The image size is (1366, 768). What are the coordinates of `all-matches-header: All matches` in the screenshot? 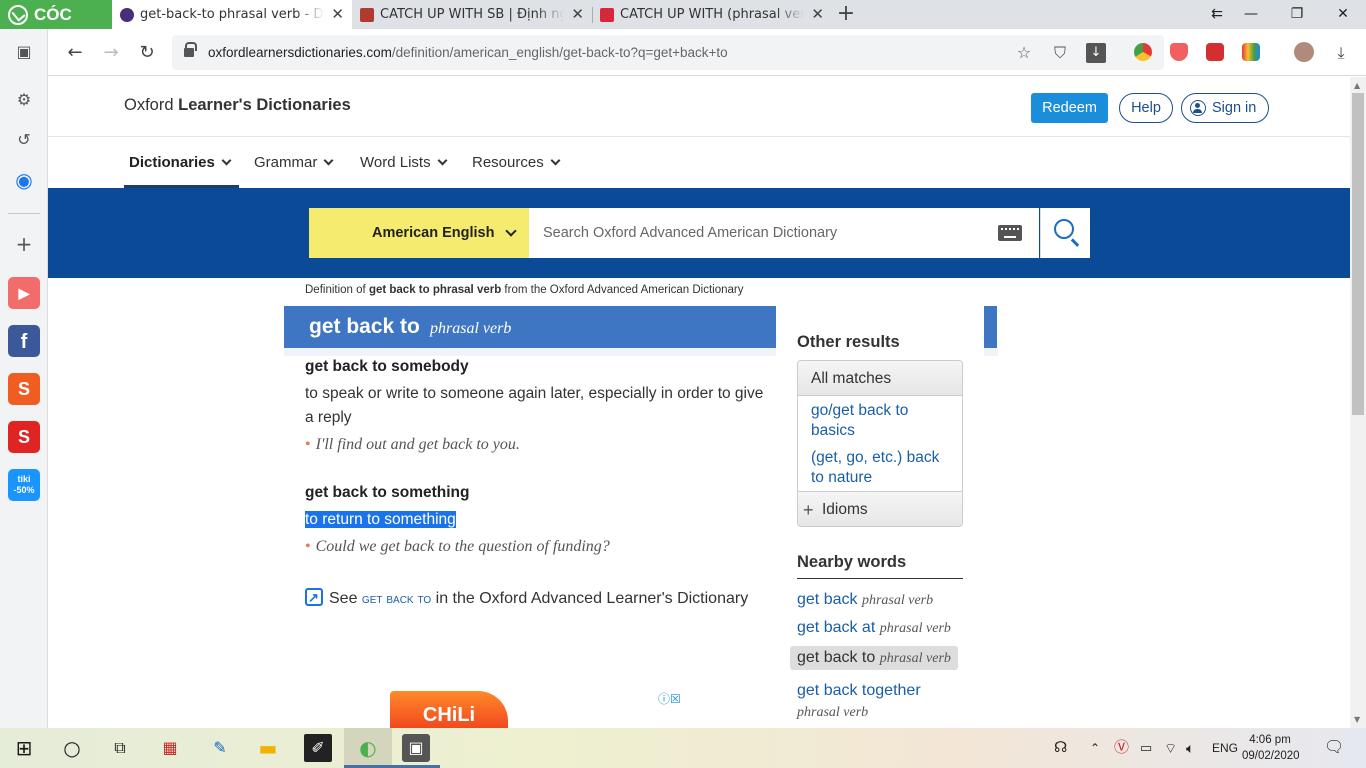 It's located at (880, 378).